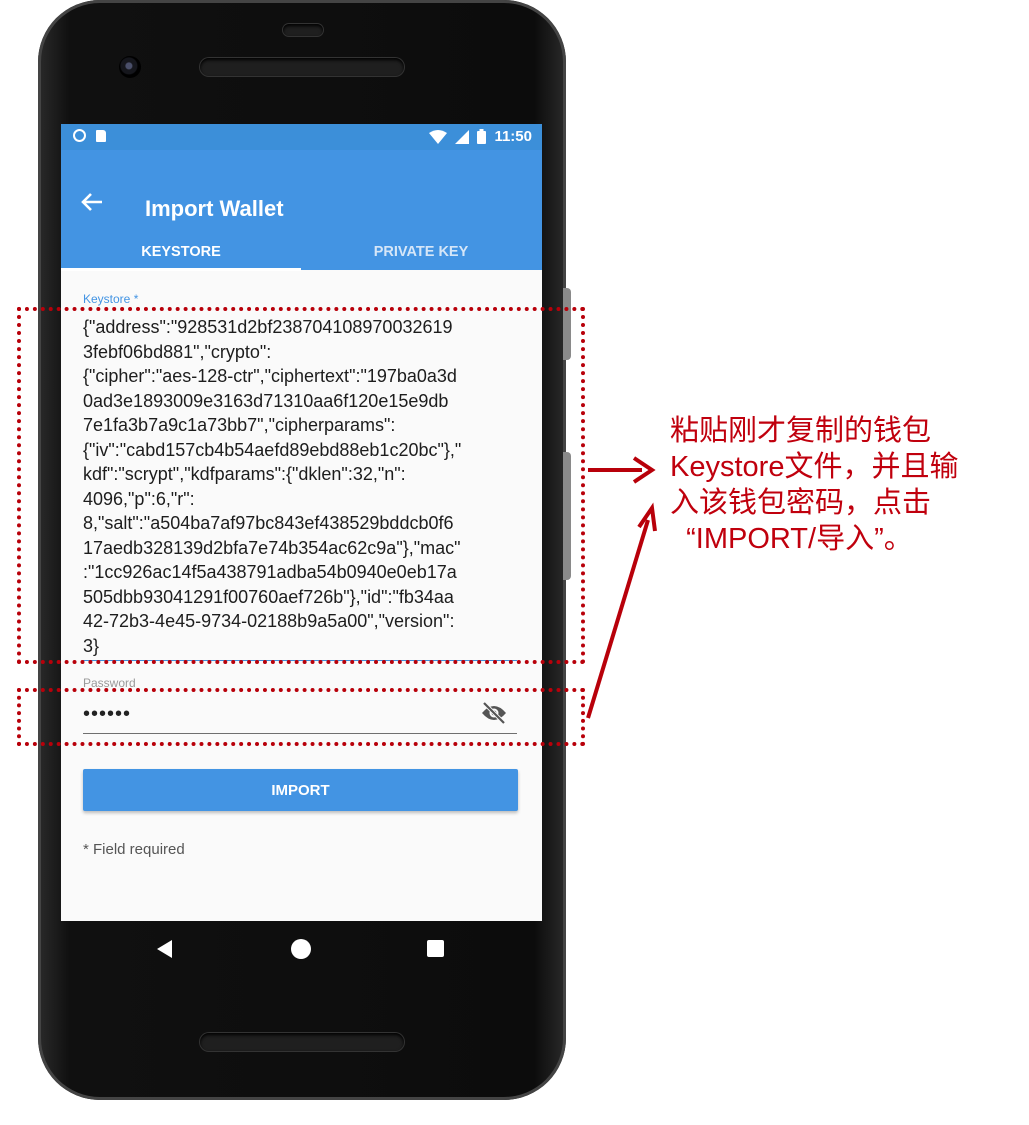 This screenshot has height=1125, width=1029. I want to click on top-speaker, so click(302, 67).